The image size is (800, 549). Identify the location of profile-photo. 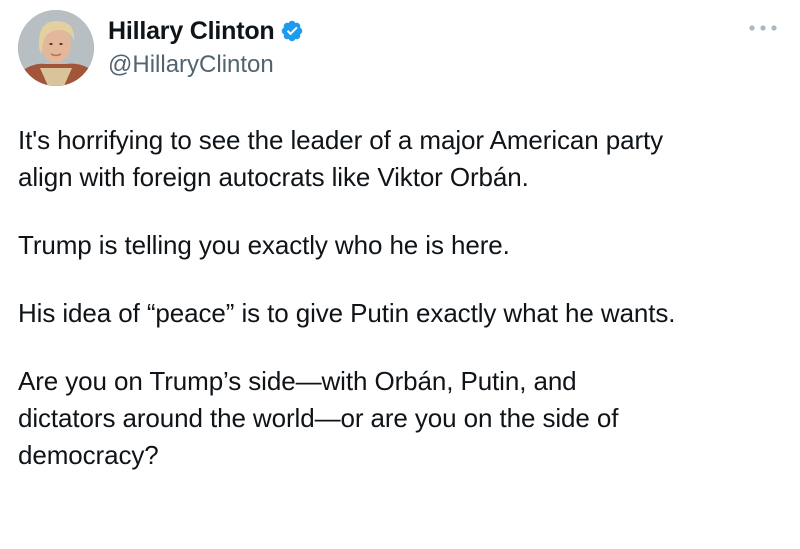
(56, 48).